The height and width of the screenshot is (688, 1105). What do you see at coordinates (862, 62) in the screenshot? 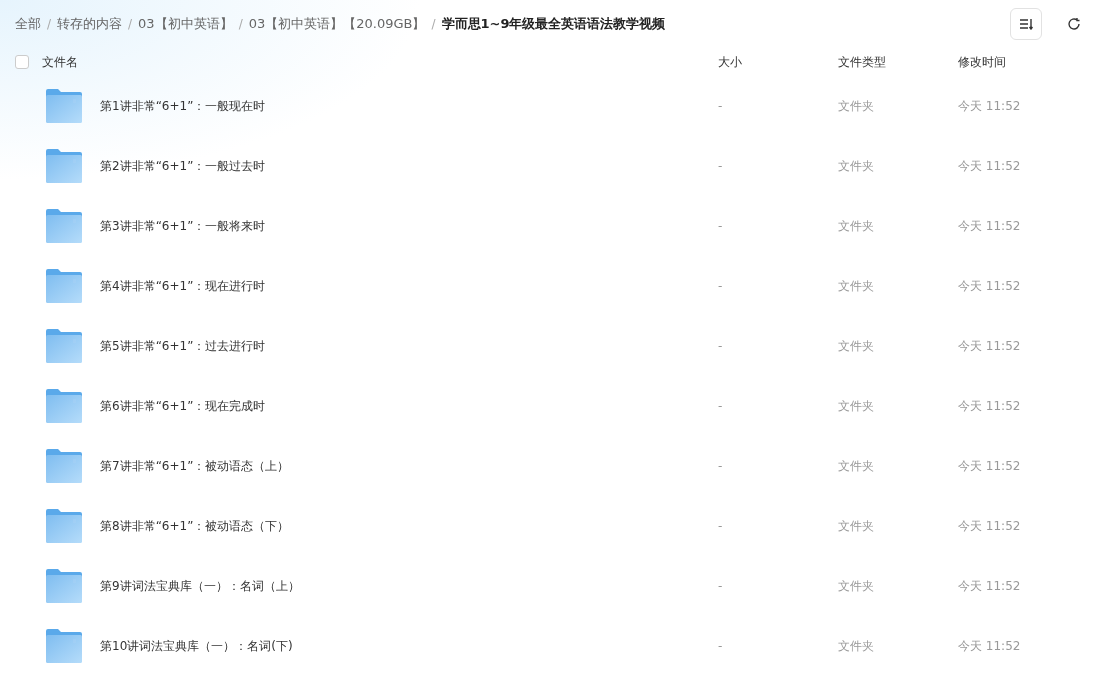
I see `column-header: 文件类型` at bounding box center [862, 62].